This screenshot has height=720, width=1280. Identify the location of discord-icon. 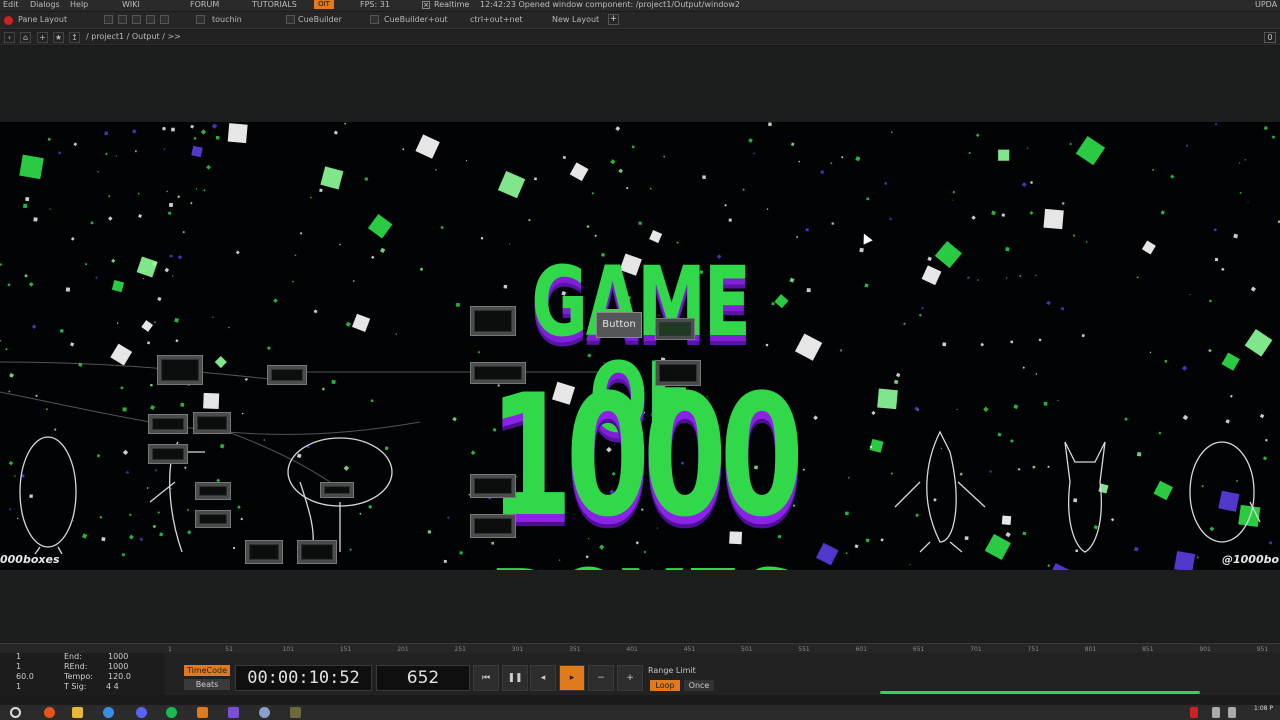
(141, 712).